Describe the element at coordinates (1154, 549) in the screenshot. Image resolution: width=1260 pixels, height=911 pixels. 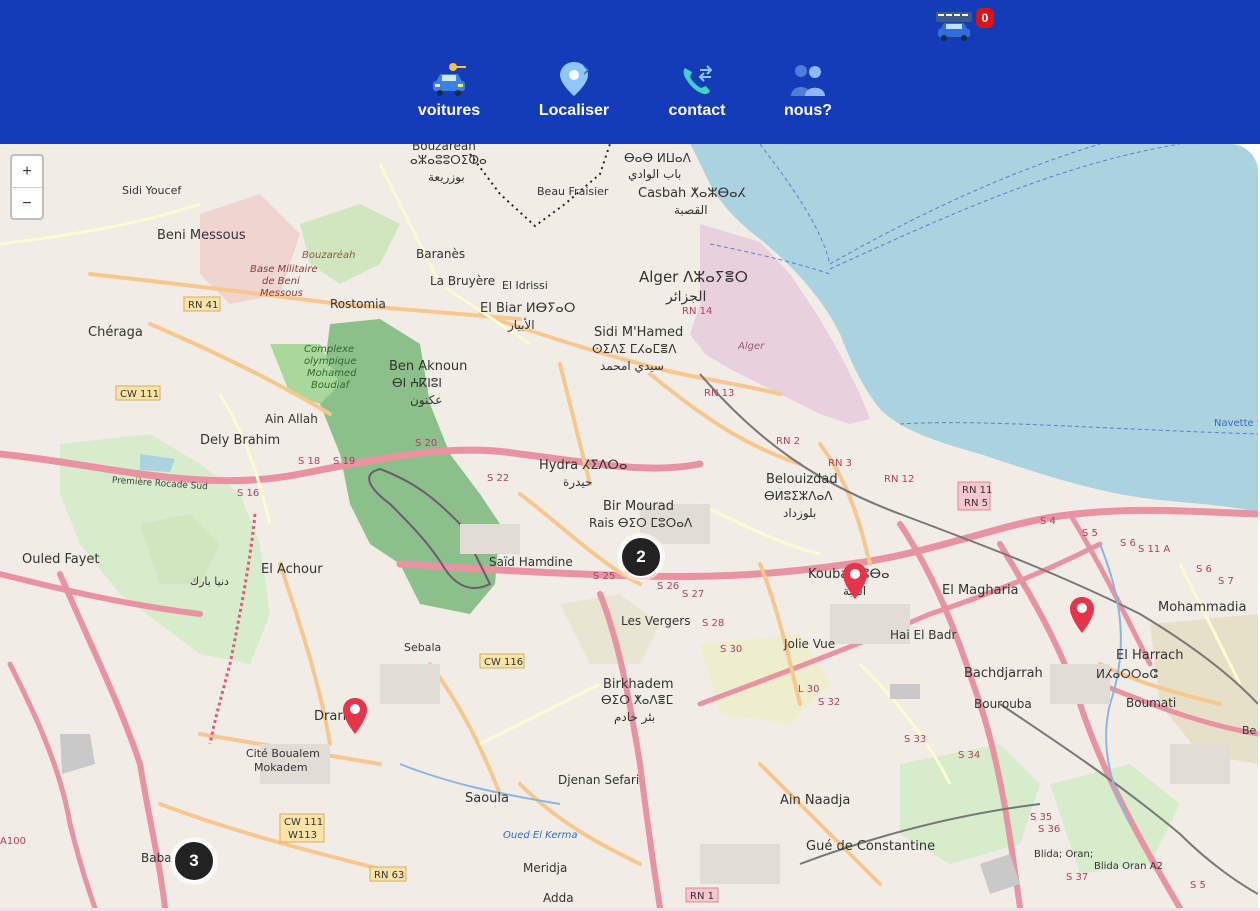
I see `road-label-s11a: S 11 A` at that location.